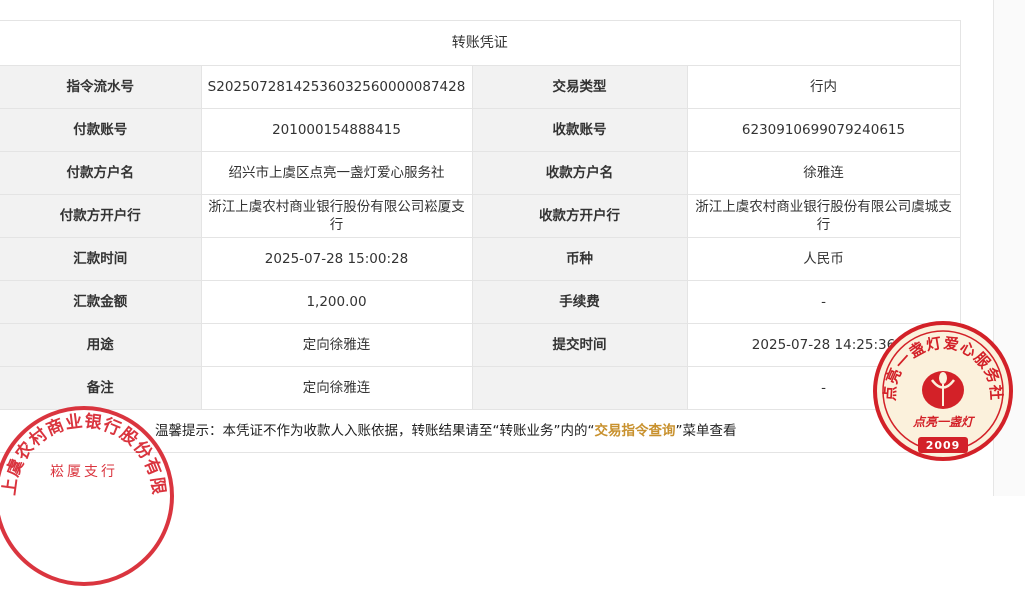 The width and height of the screenshot is (1025, 590). What do you see at coordinates (579, 302) in the screenshot?
I see `field-label: 手续费` at bounding box center [579, 302].